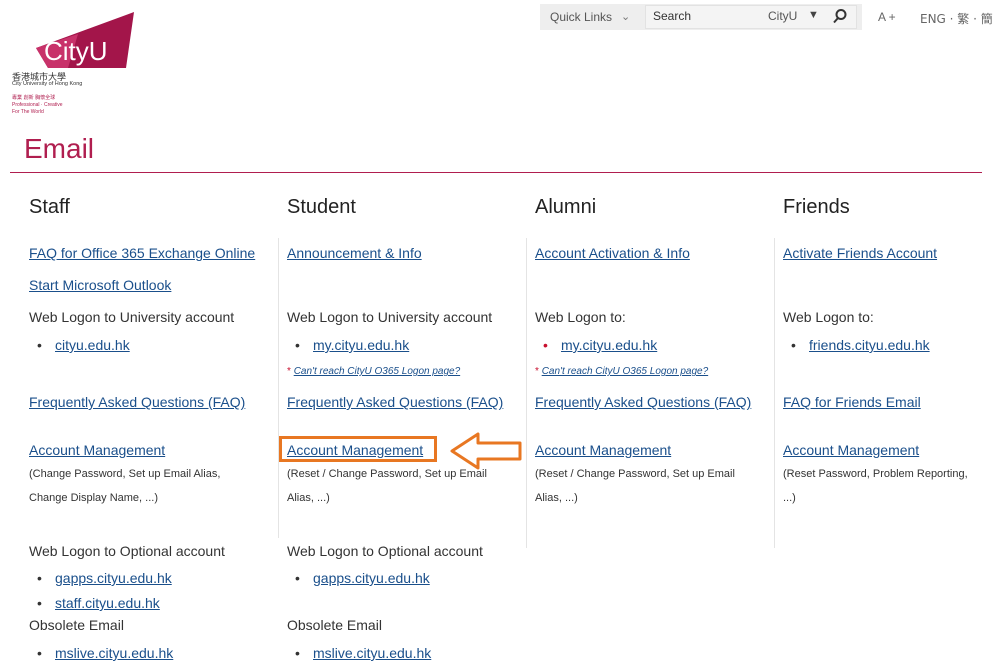  Describe the element at coordinates (28, 112) in the screenshot. I see `logo-tagline-en2: For The World` at that location.